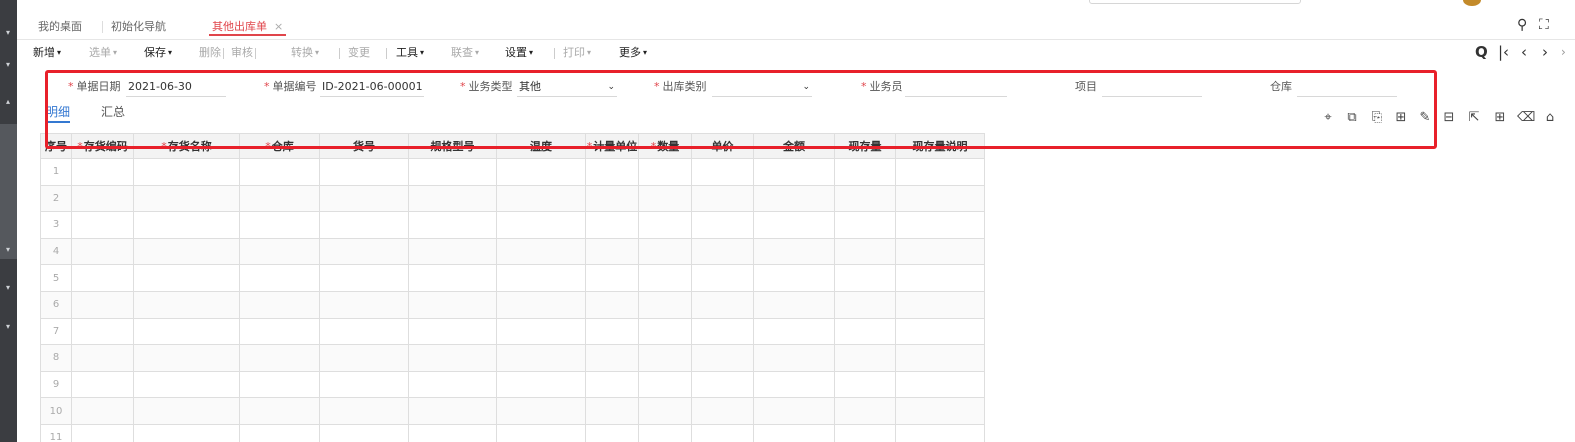  I want to click on toolbar-print-button: 打印 ▾, so click(577, 53).